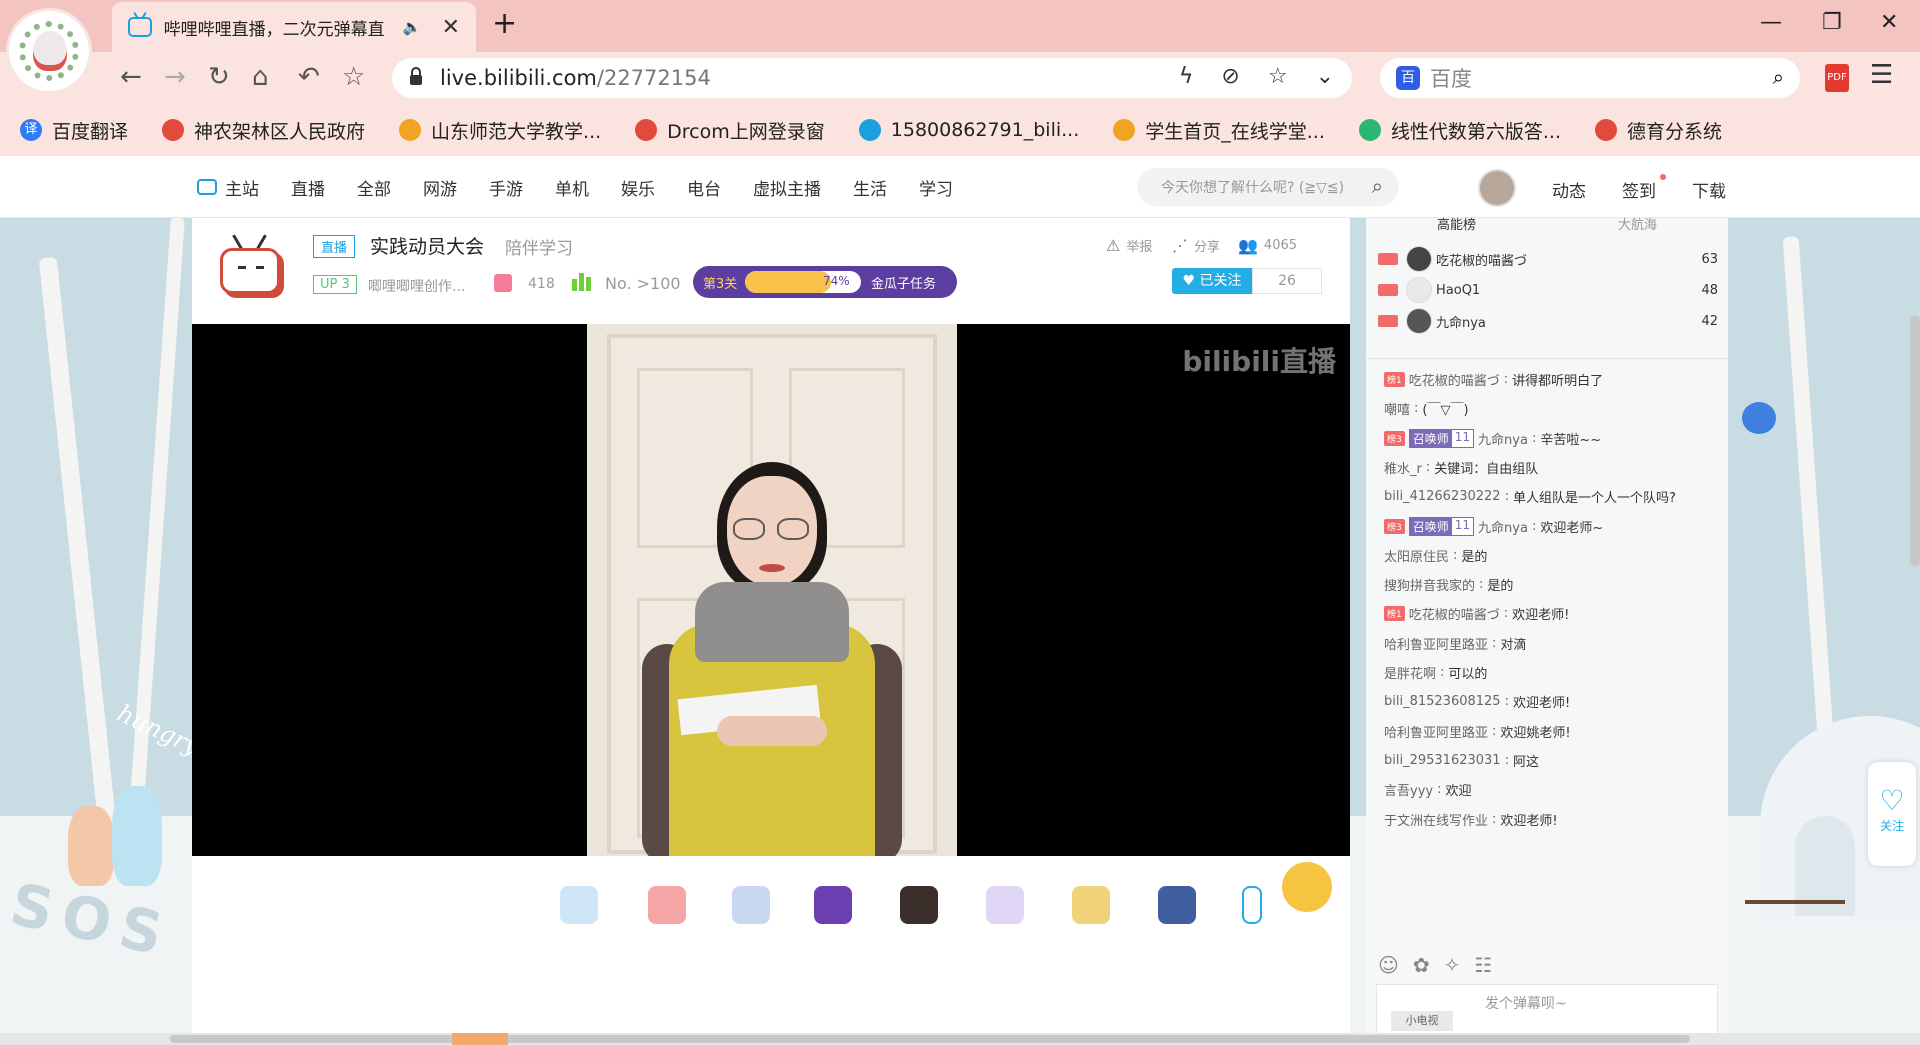 The width and height of the screenshot is (1920, 1045). Describe the element at coordinates (1129, 245) in the screenshot. I see `report-button: ⚠ 举报` at that location.